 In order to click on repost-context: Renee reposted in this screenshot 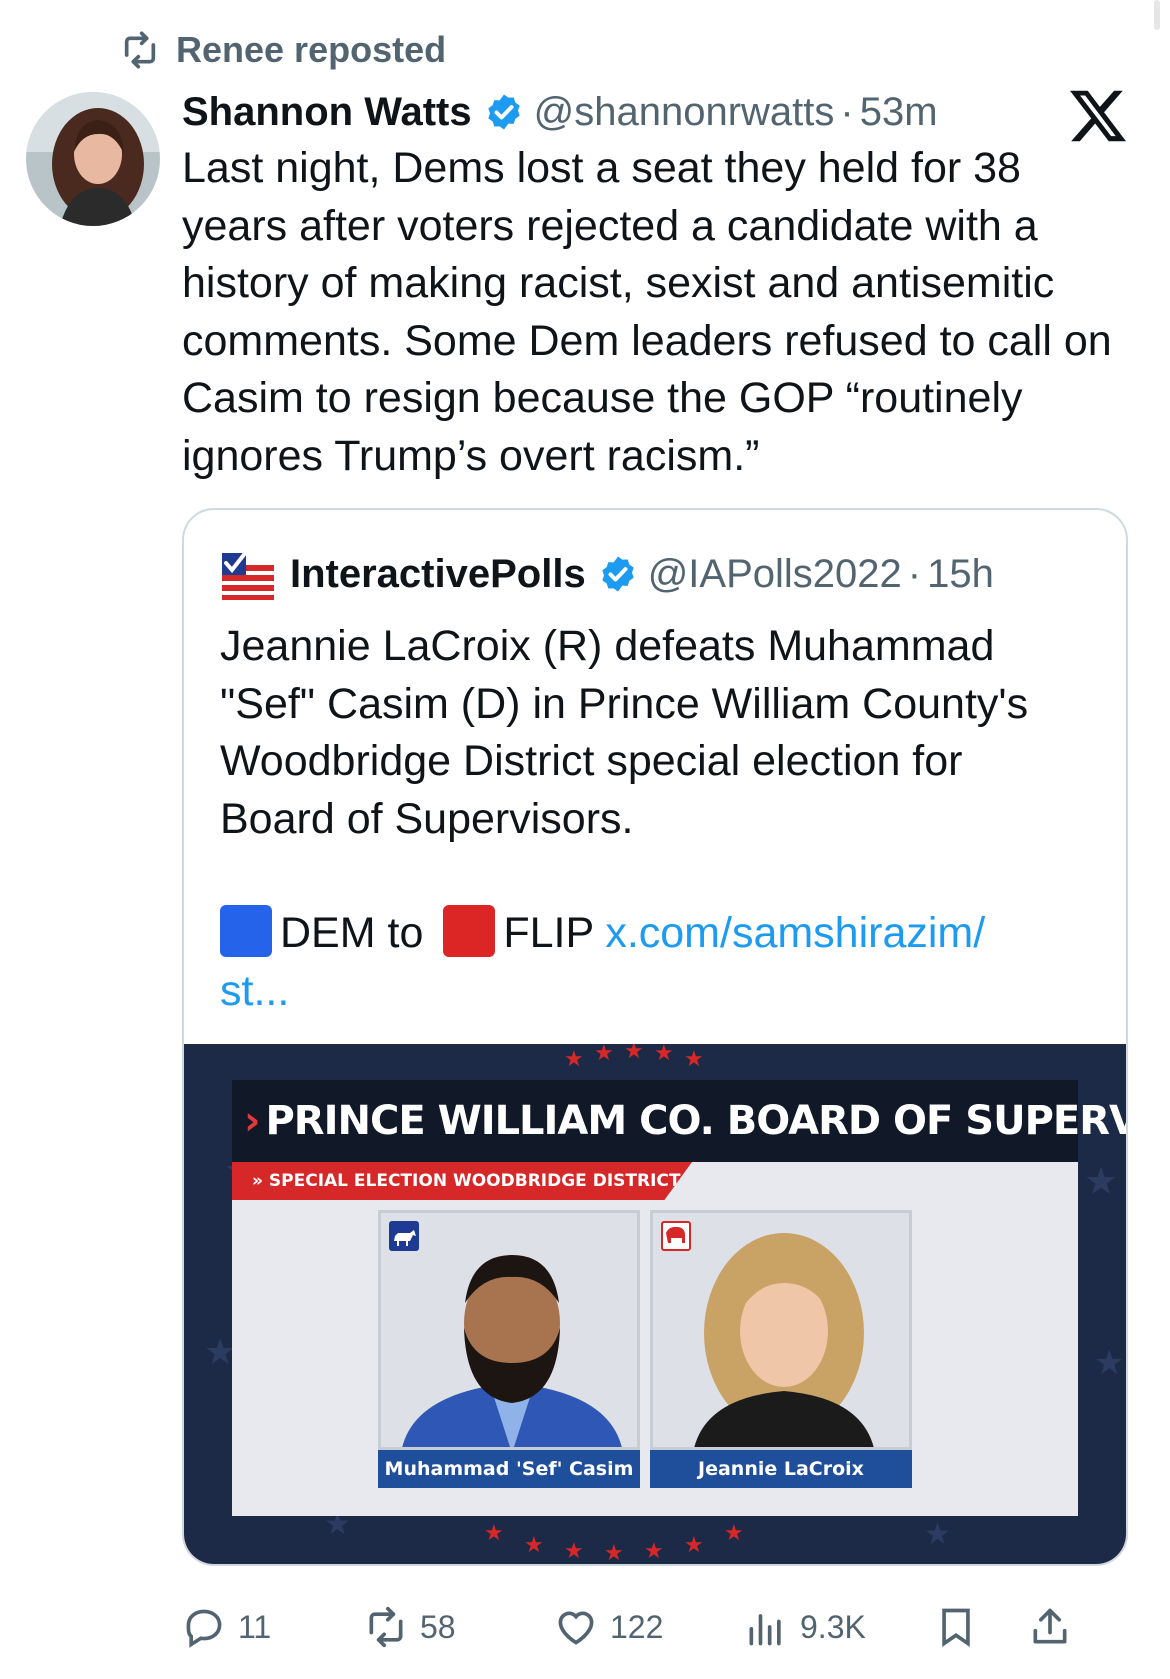, I will do `click(282, 50)`.